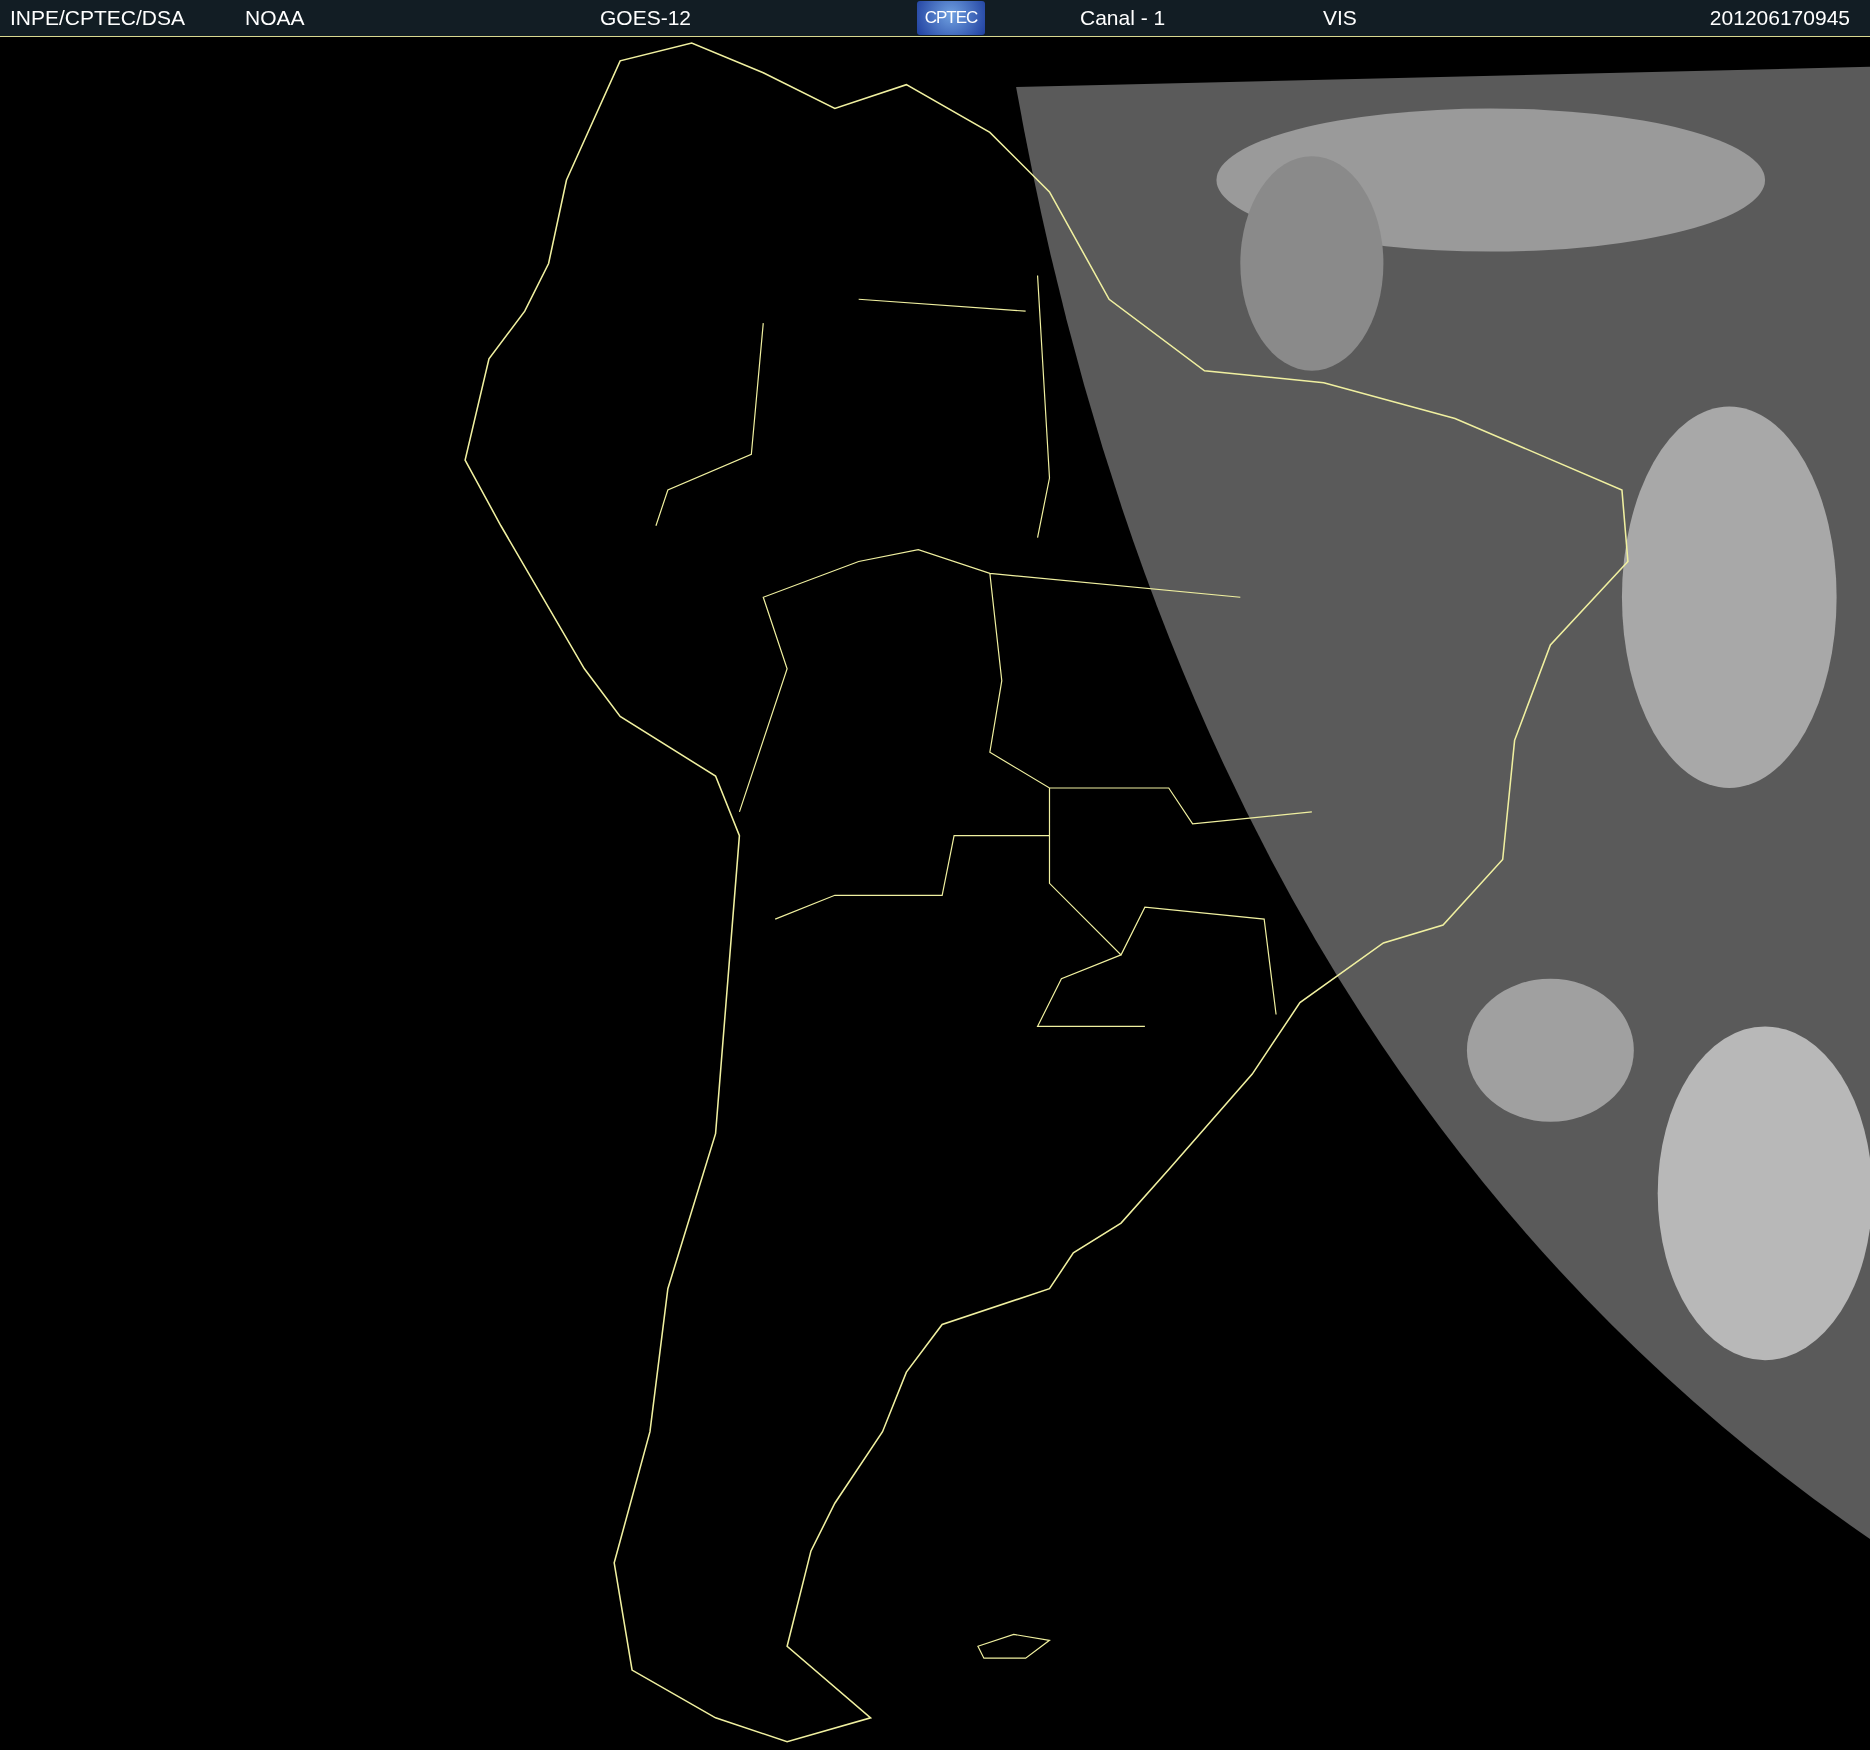 This screenshot has height=1750, width=1870. I want to click on header-label: 201206170945, so click(1779, 18).